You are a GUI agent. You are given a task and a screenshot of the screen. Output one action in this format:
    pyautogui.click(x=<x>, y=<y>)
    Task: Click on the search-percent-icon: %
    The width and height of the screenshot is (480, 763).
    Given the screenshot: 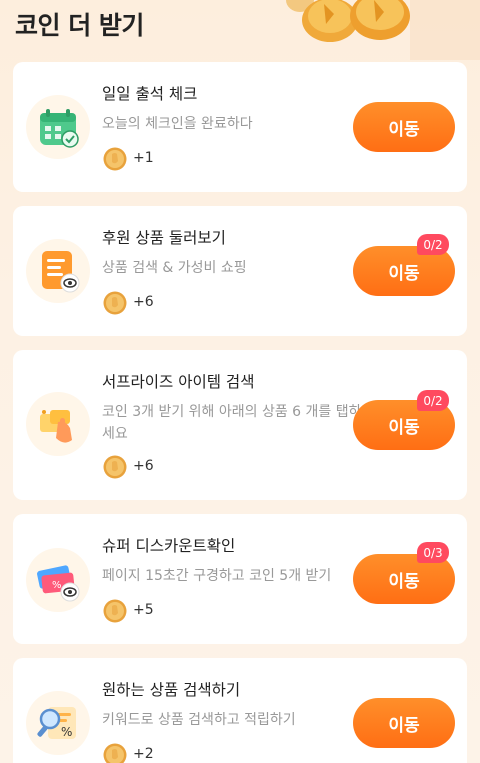 What is the action you would take?
    pyautogui.click(x=58, y=723)
    